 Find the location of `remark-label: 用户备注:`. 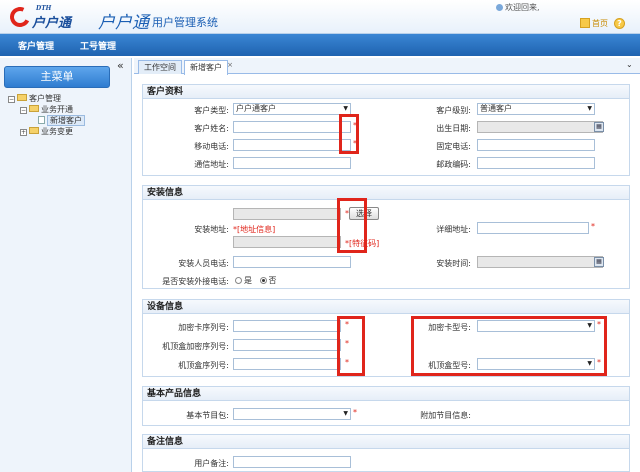

remark-label: 用户备注: is located at coordinates (211, 463).